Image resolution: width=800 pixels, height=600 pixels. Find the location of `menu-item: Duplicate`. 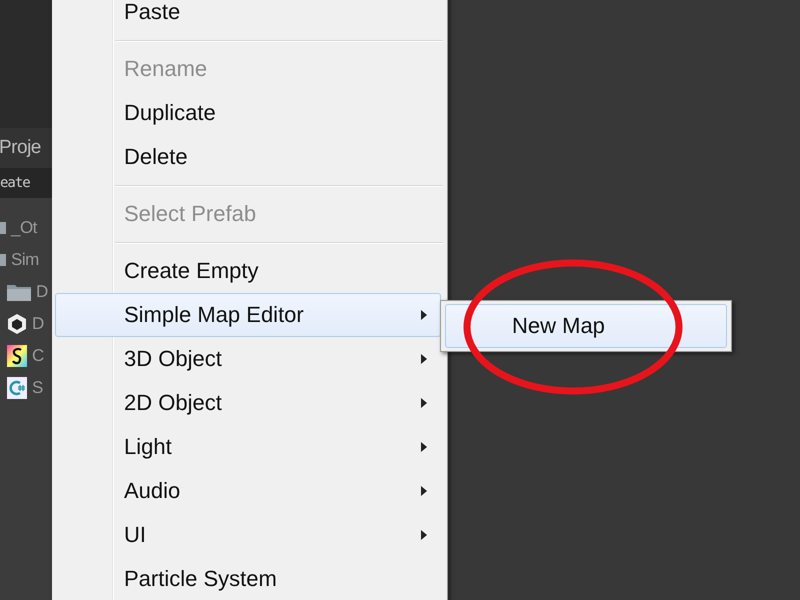

menu-item: Duplicate is located at coordinates (251, 113).